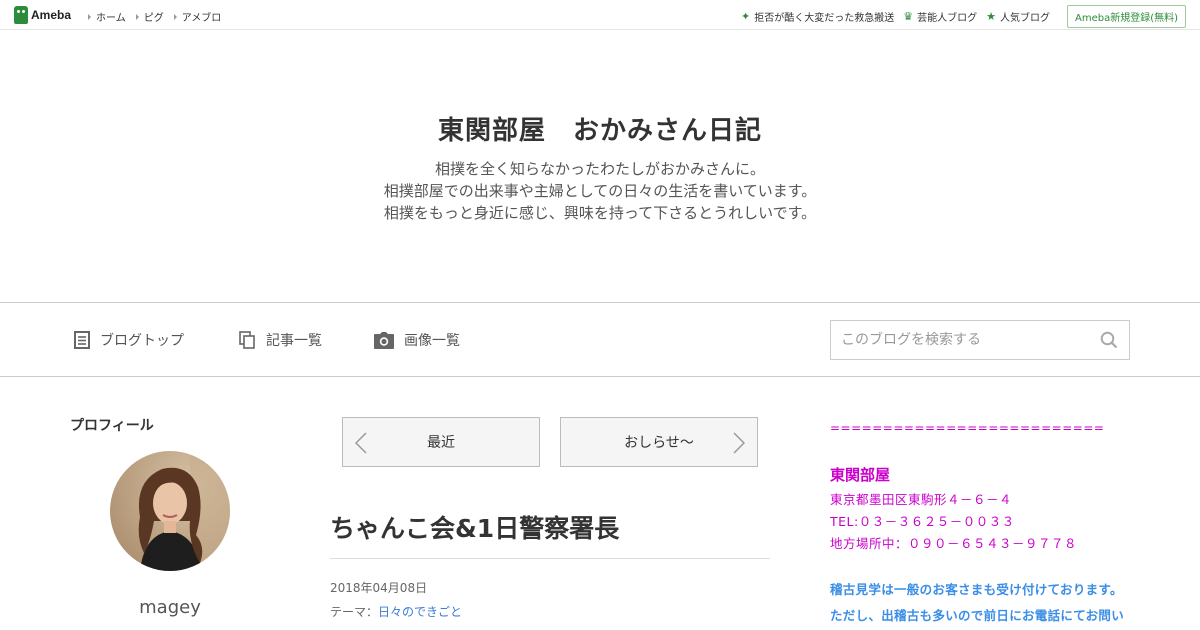 This screenshot has width=1200, height=630. I want to click on nav-blog-top: ブログトップ, so click(129, 340).